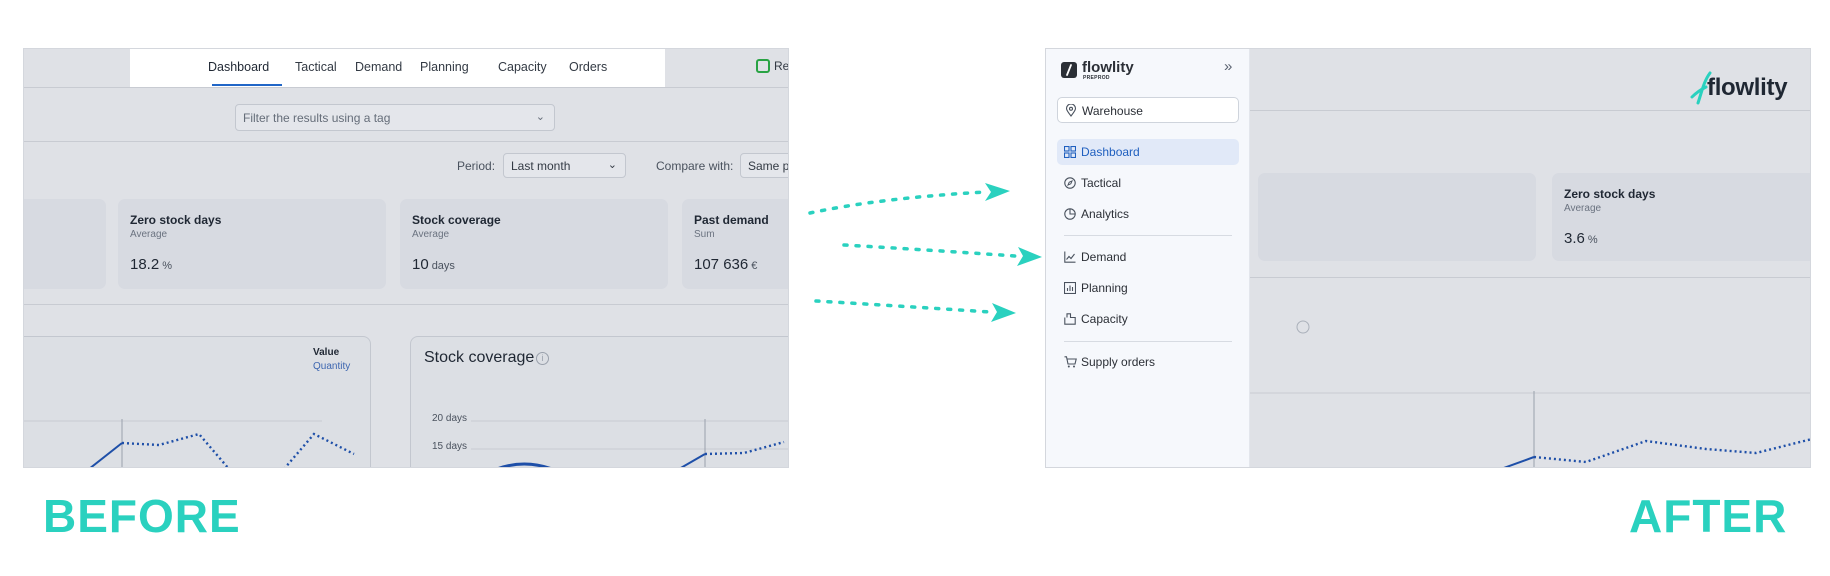  What do you see at coordinates (1070, 183) in the screenshot?
I see `compass-icon` at bounding box center [1070, 183].